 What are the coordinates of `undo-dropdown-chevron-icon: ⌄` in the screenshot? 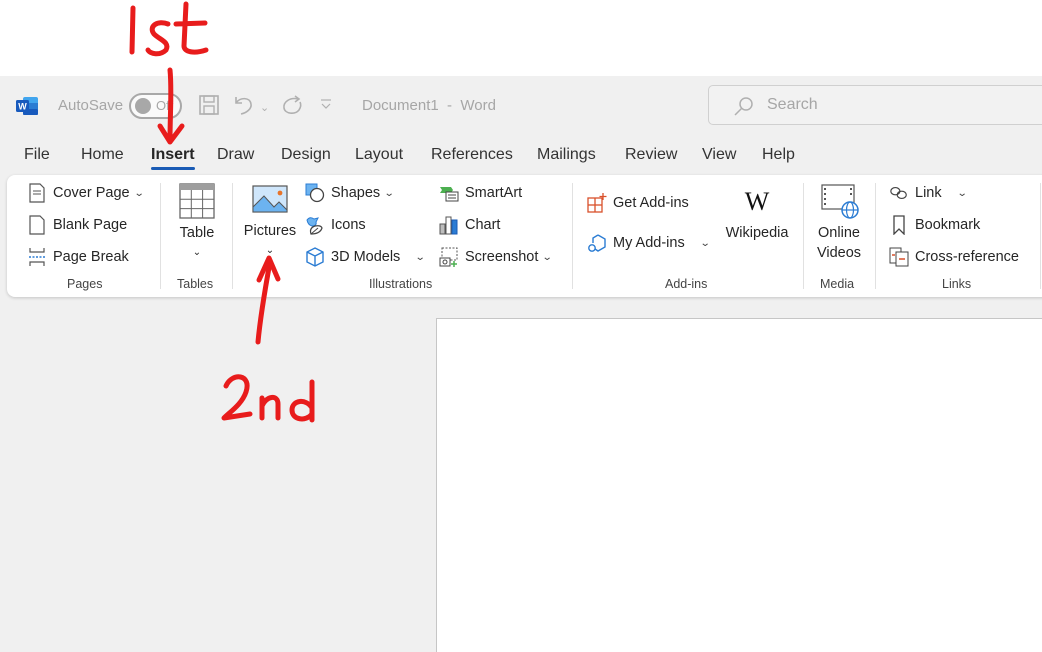 It's located at (264, 108).